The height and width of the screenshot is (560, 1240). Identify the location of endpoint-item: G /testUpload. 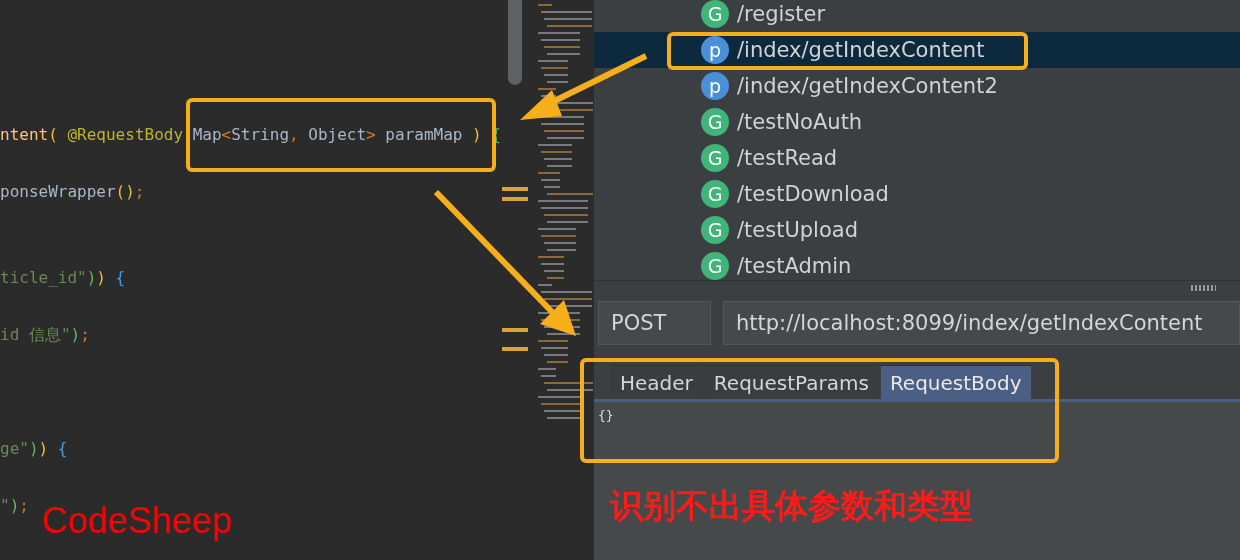
(917, 230).